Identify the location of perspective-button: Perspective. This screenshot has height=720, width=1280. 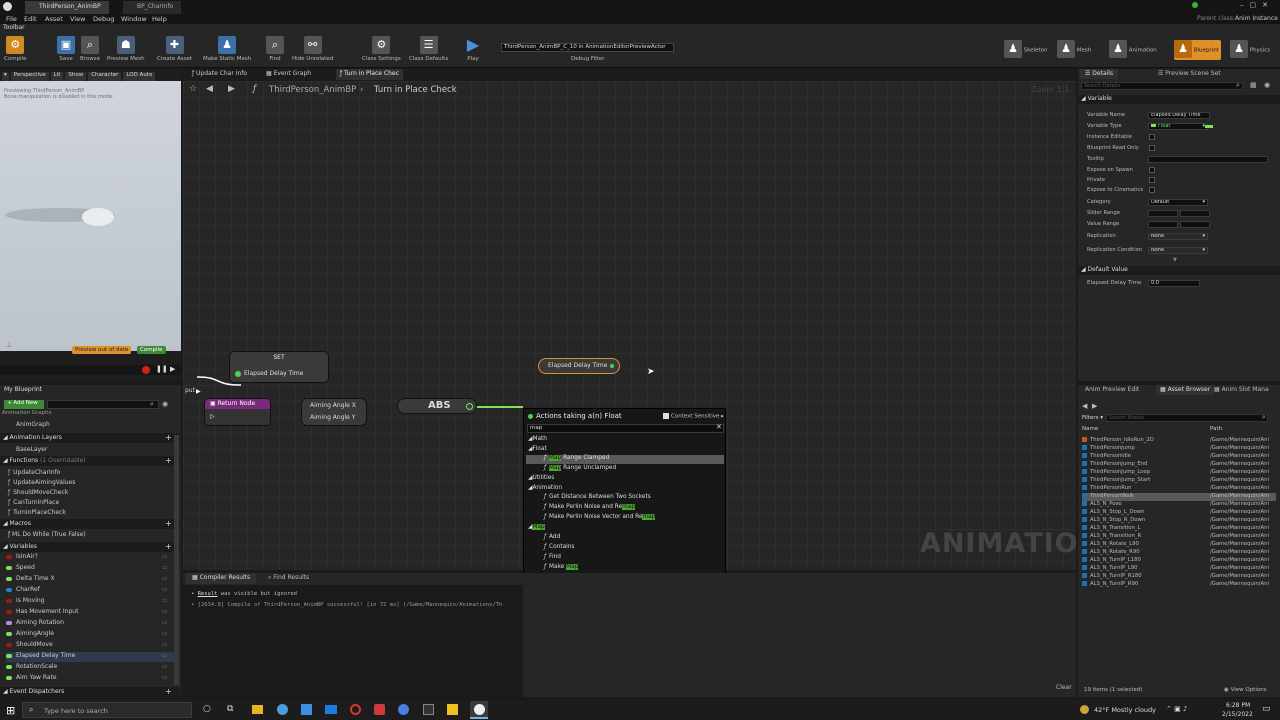
(29, 76).